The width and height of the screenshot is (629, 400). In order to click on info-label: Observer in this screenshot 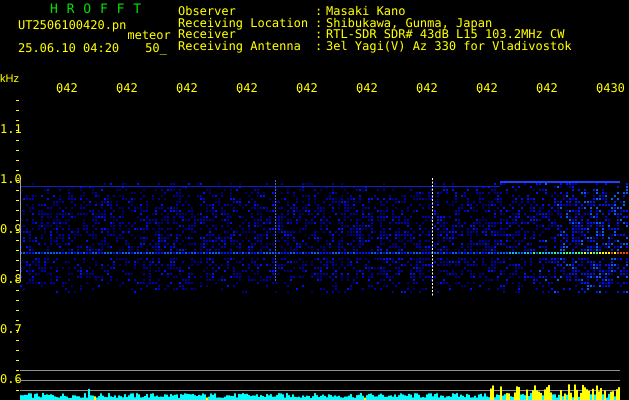, I will do `click(207, 10)`.